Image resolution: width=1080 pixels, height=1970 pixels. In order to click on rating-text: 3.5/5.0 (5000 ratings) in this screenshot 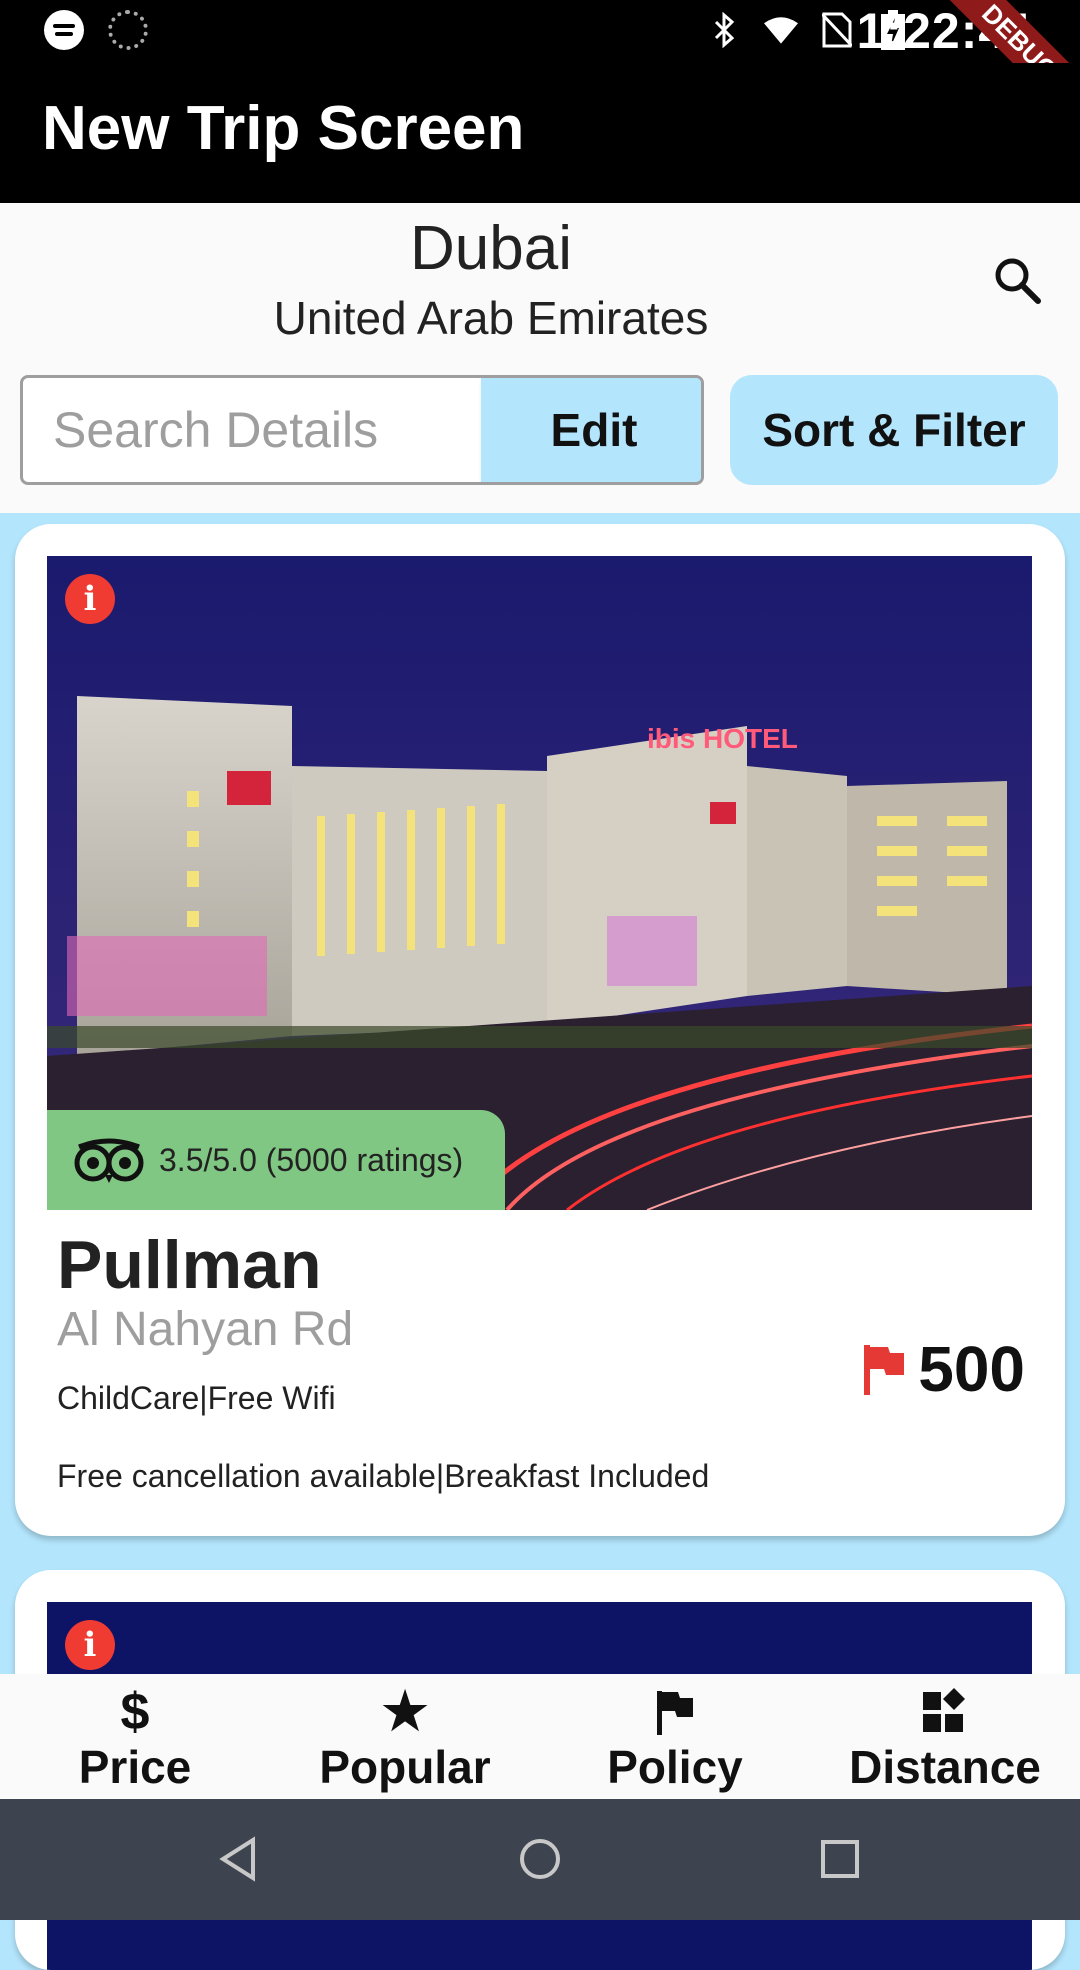, I will do `click(311, 1159)`.